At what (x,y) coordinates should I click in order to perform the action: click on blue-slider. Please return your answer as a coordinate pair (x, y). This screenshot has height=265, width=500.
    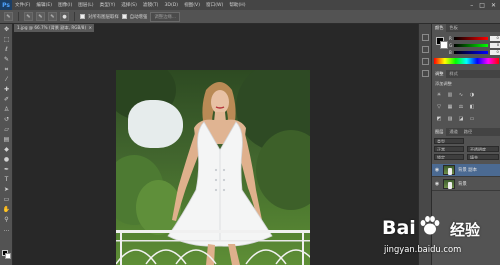
    Looking at the image, I should click on (470, 52).